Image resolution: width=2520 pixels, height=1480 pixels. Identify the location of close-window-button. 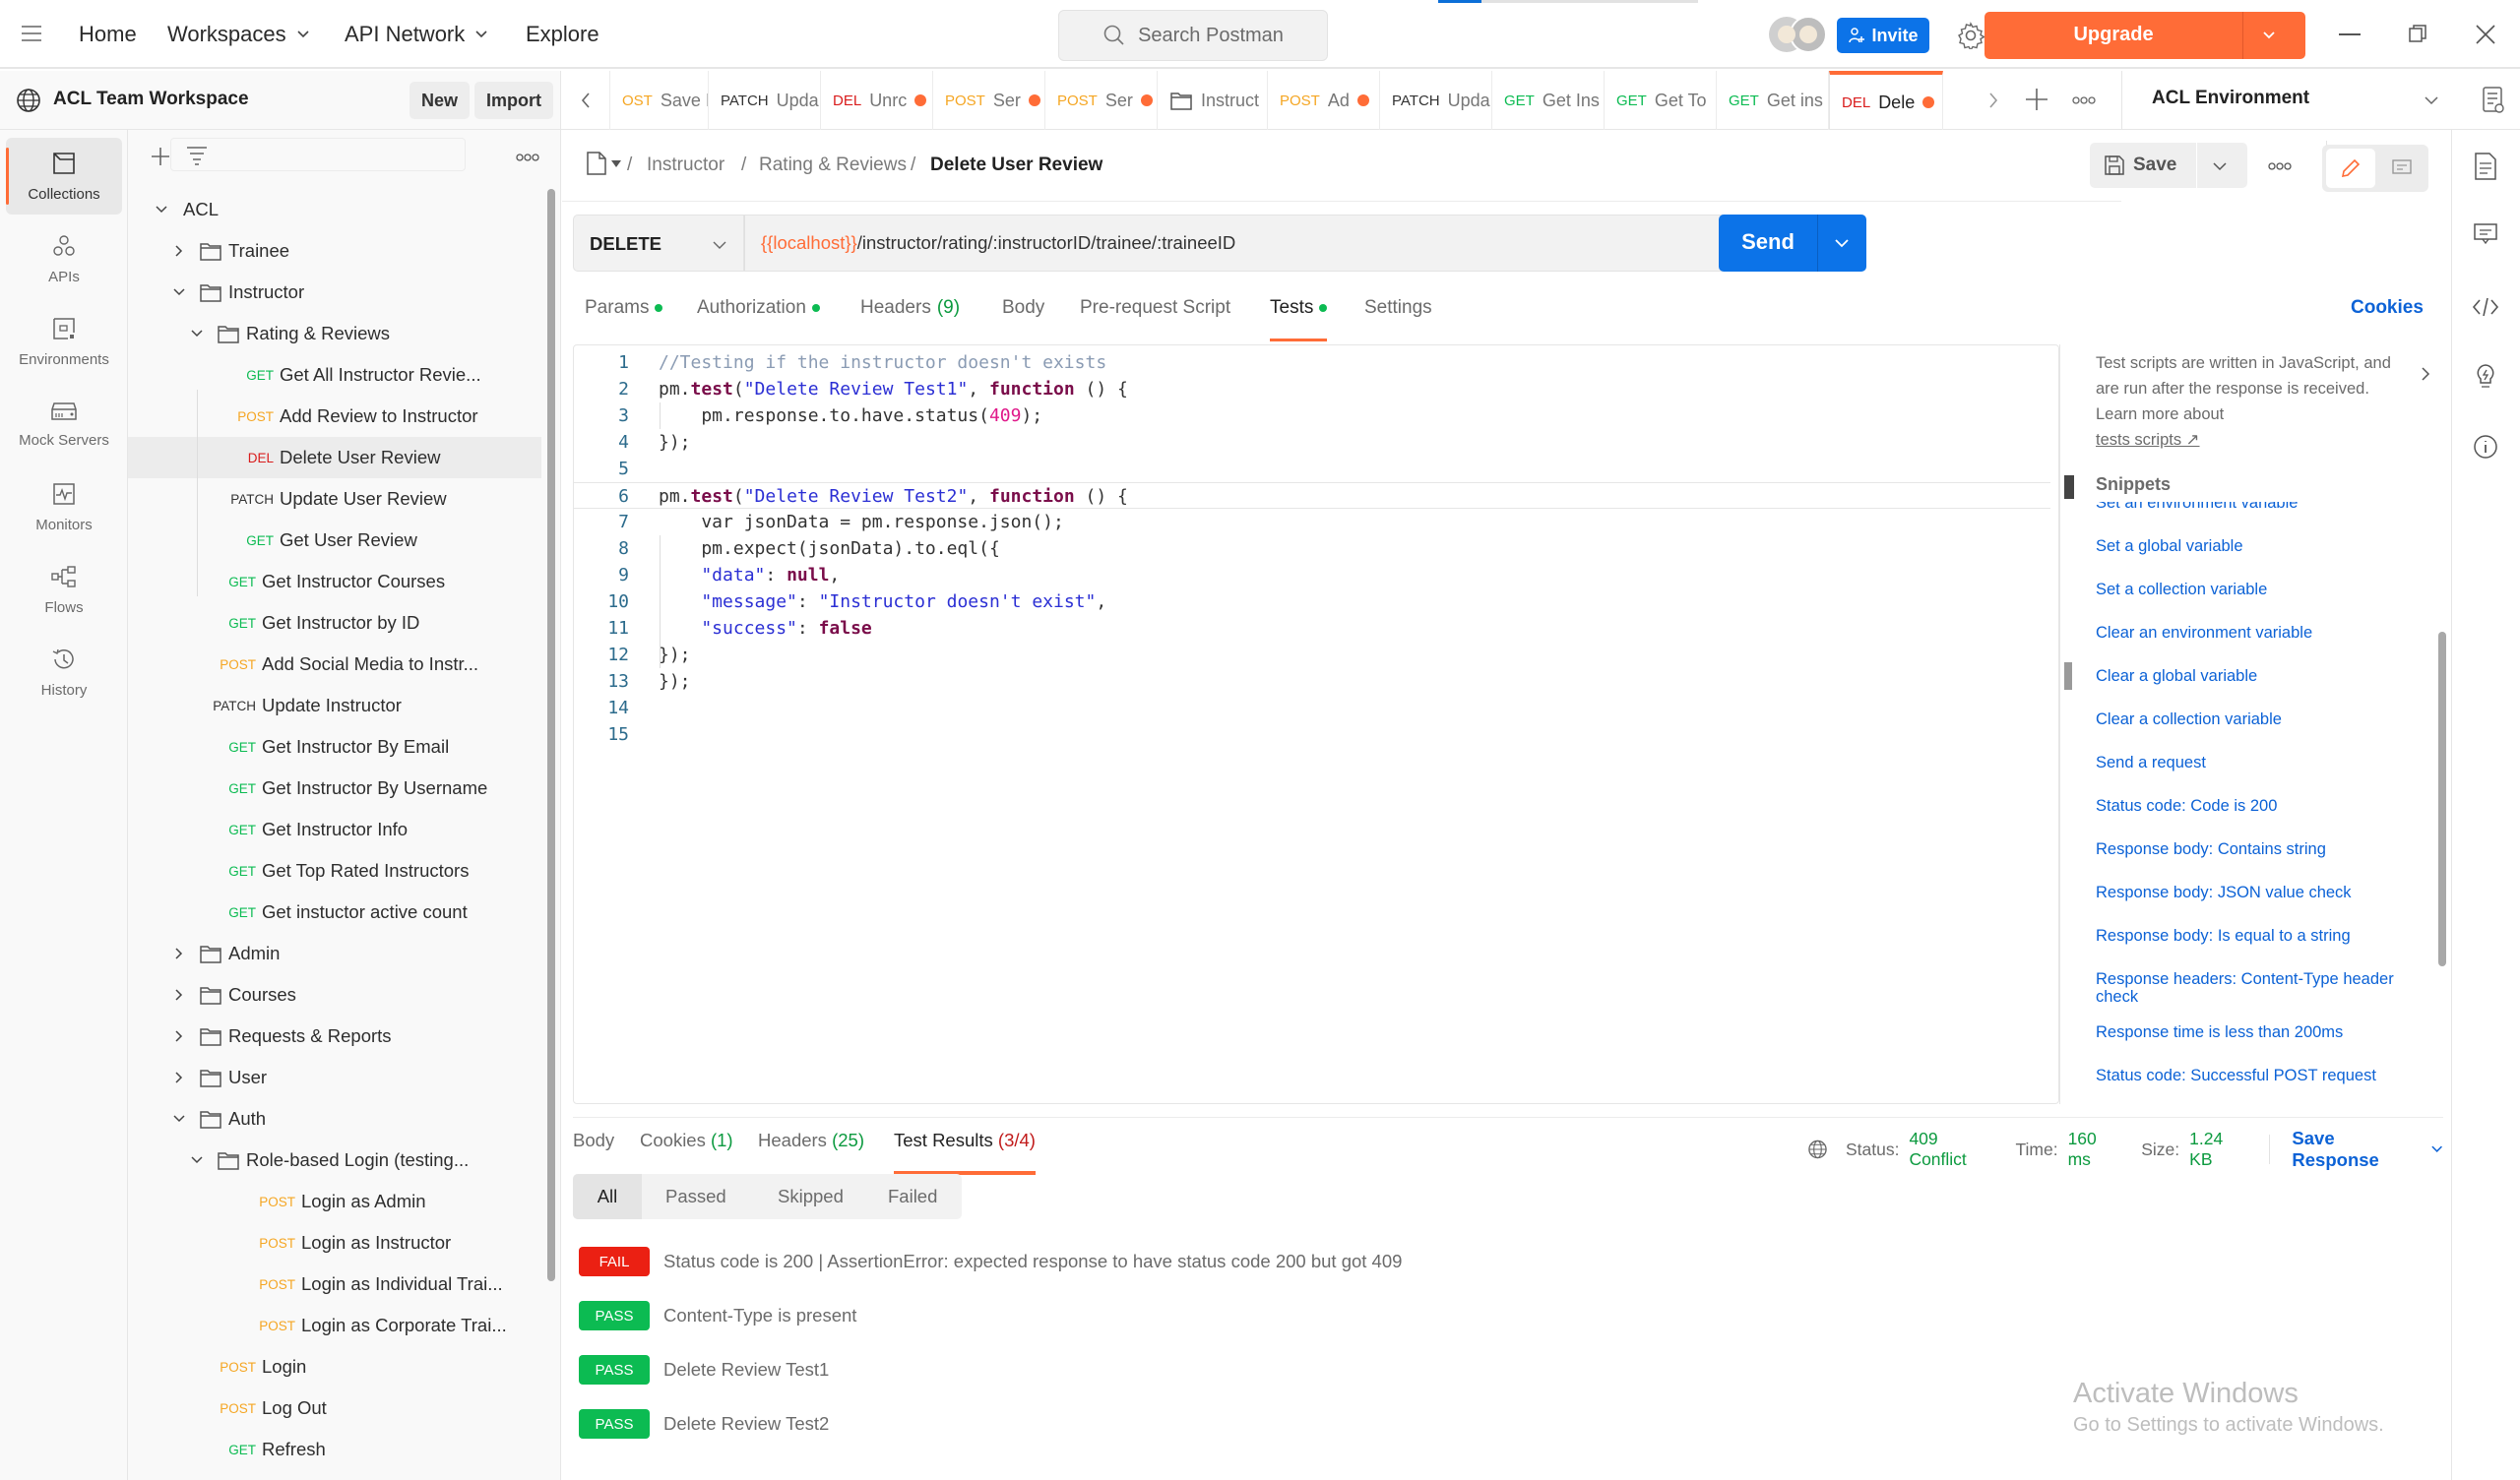
(2485, 34).